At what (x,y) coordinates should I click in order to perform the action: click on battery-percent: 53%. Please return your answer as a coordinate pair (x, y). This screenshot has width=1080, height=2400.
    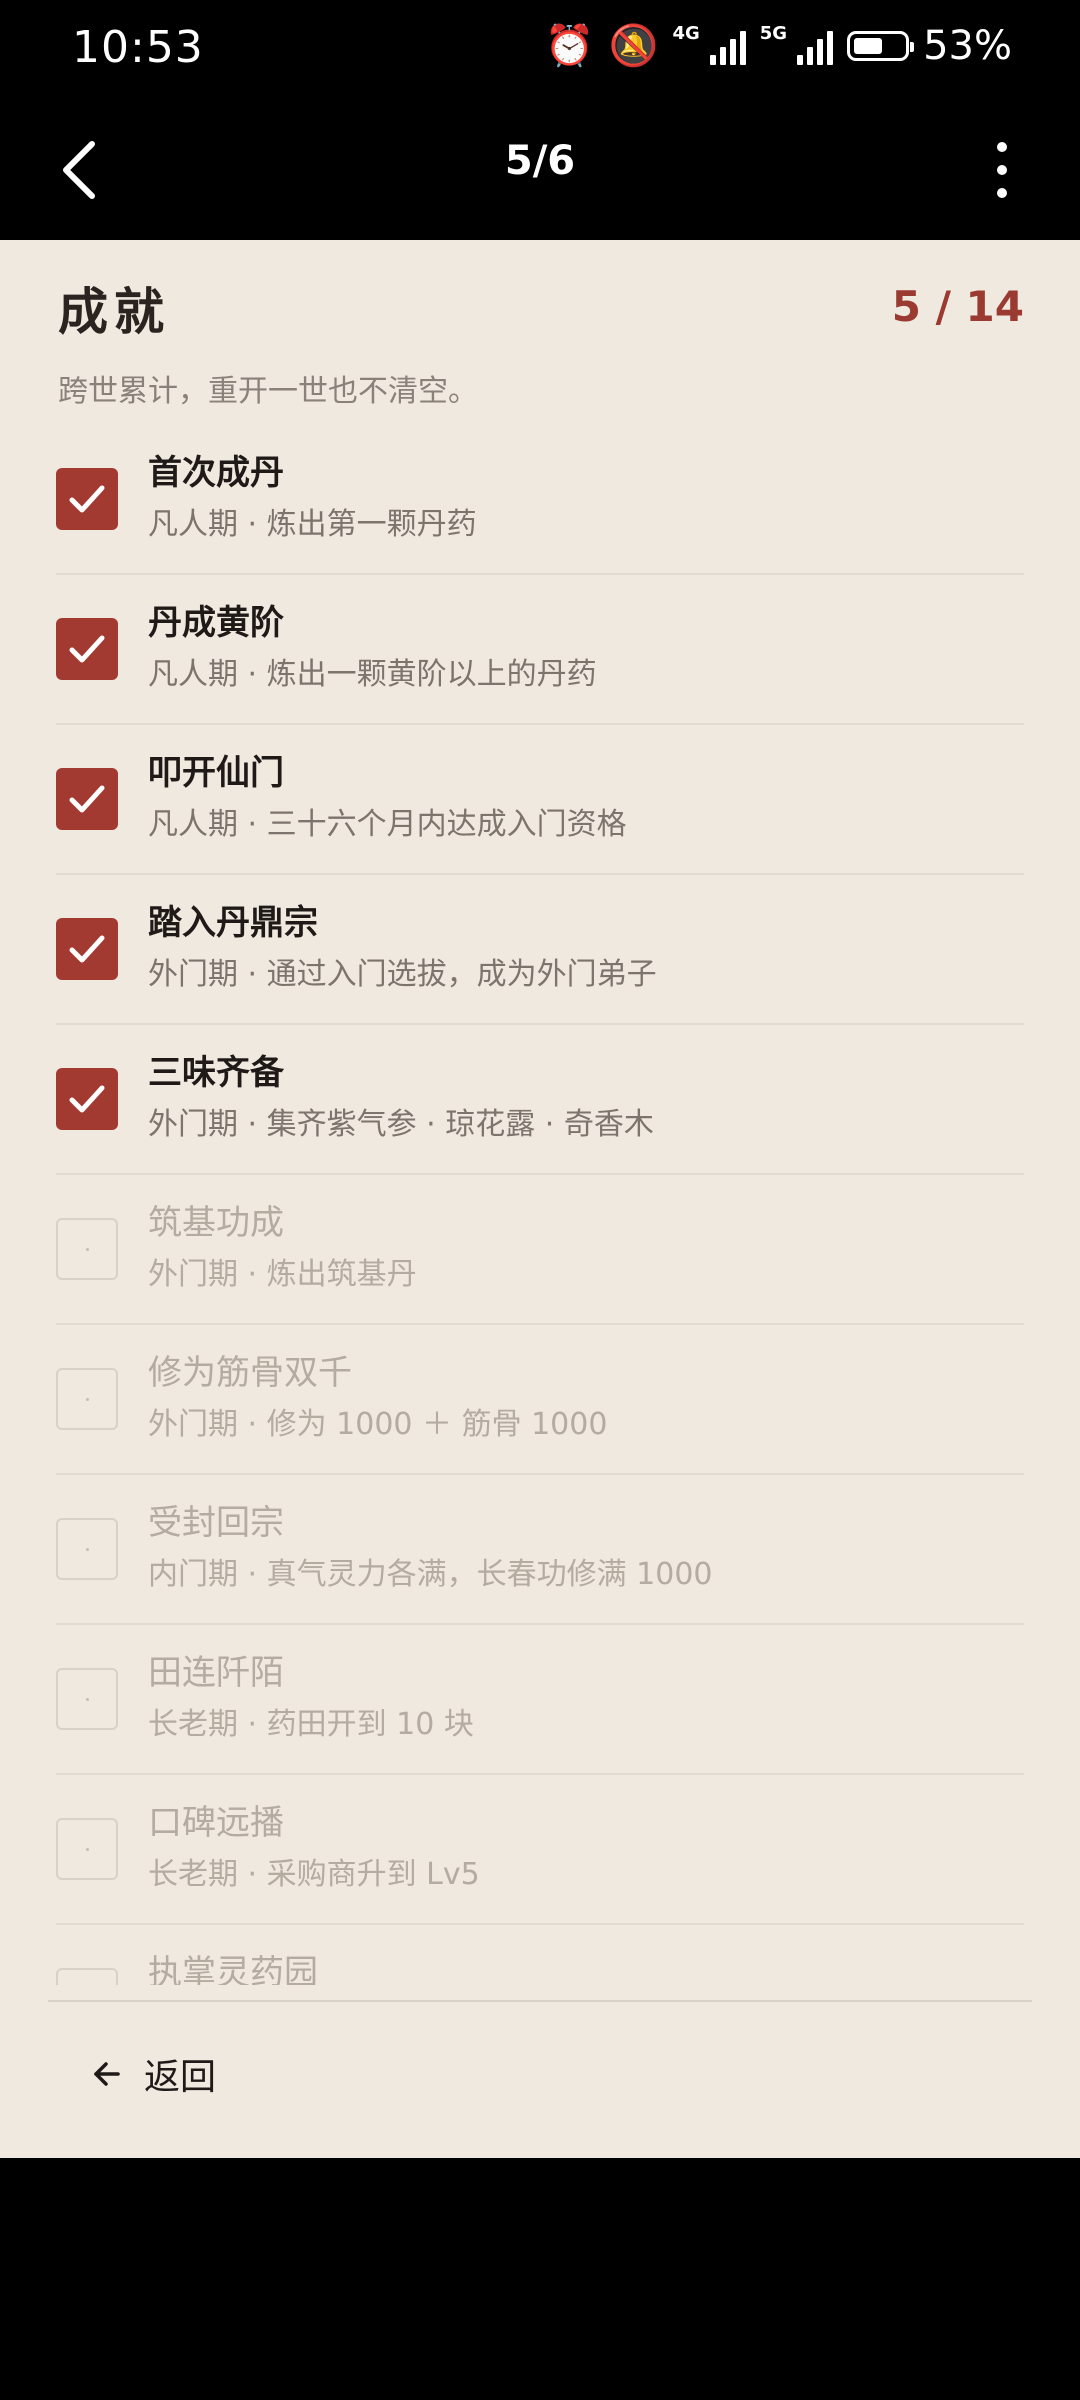
    Looking at the image, I should click on (967, 45).